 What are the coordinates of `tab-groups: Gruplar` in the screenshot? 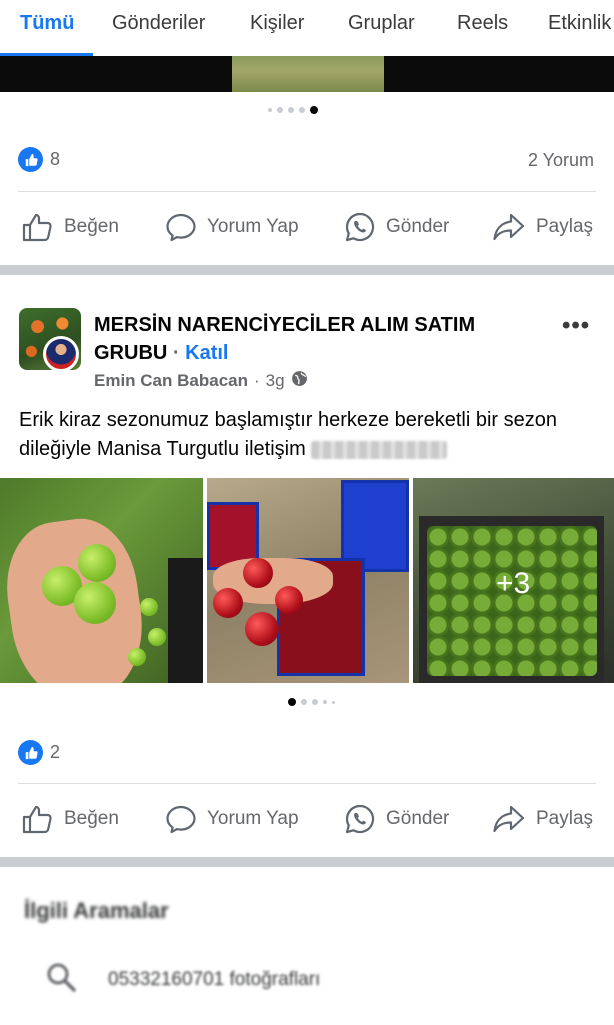 It's located at (381, 23).